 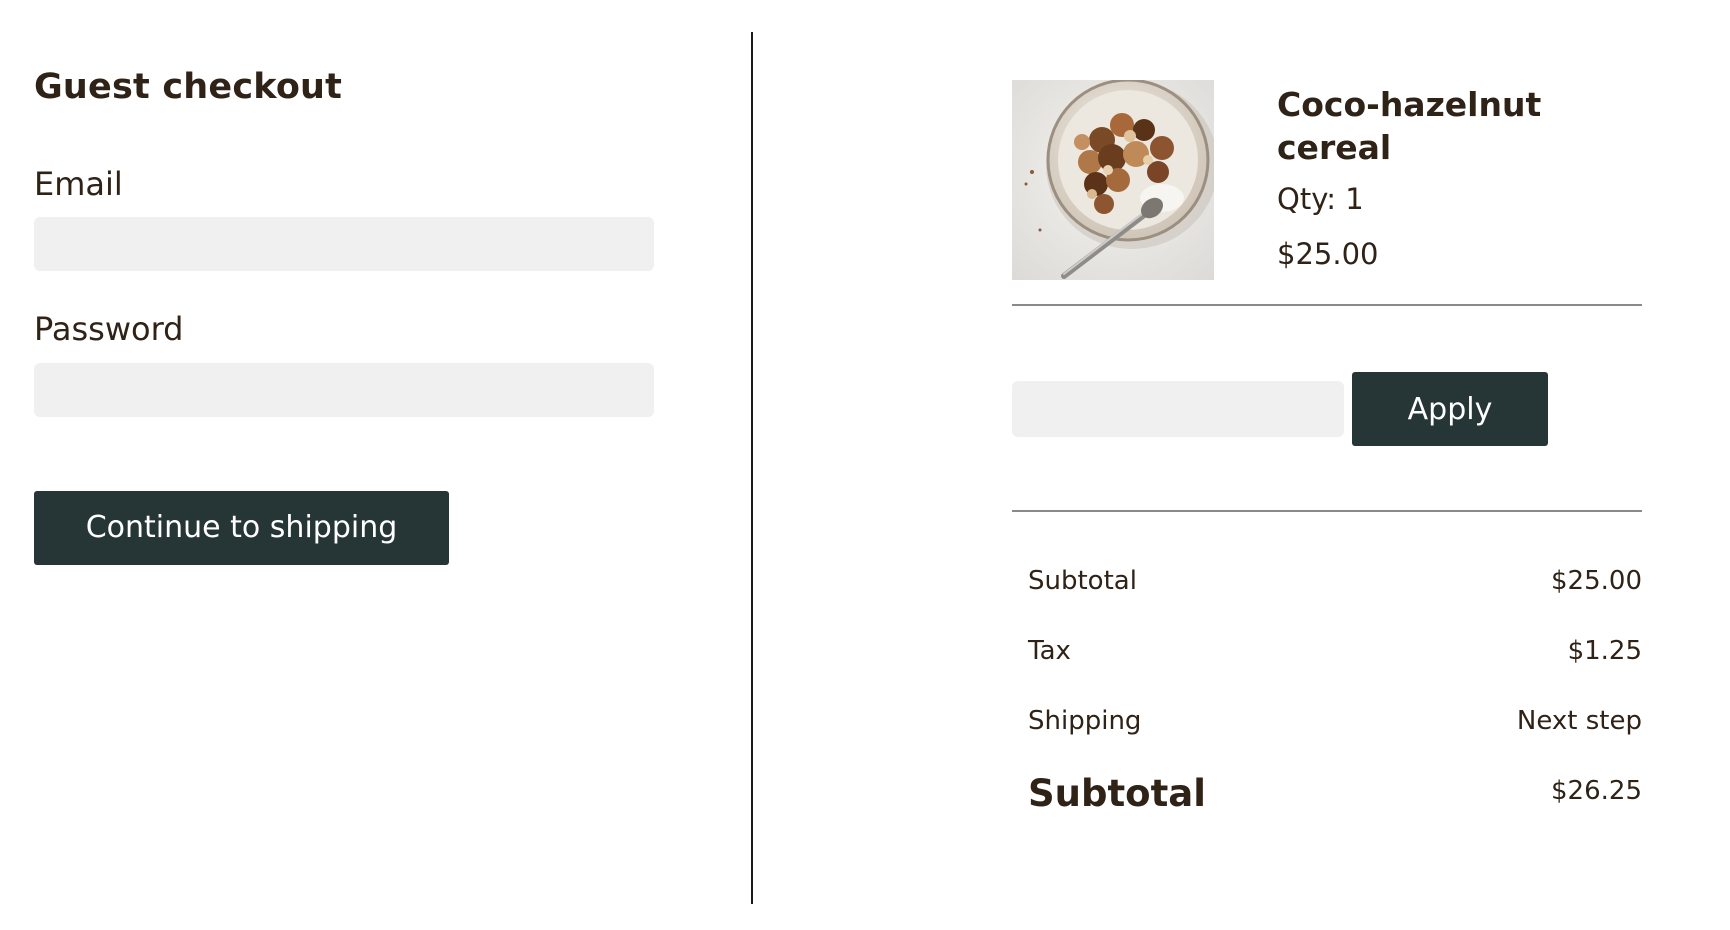 What do you see at coordinates (344, 244) in the screenshot?
I see `email-field` at bounding box center [344, 244].